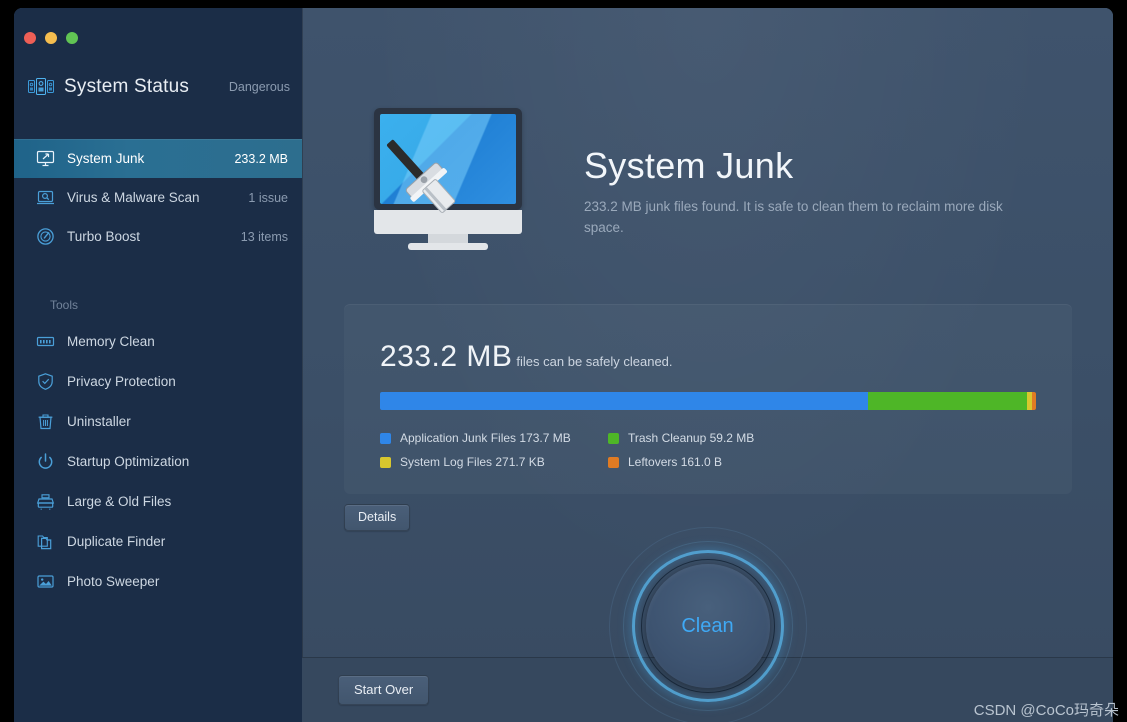 This screenshot has width=1127, height=722. I want to click on sidebar-item-large-old-files: Large & Old Files, so click(158, 501).